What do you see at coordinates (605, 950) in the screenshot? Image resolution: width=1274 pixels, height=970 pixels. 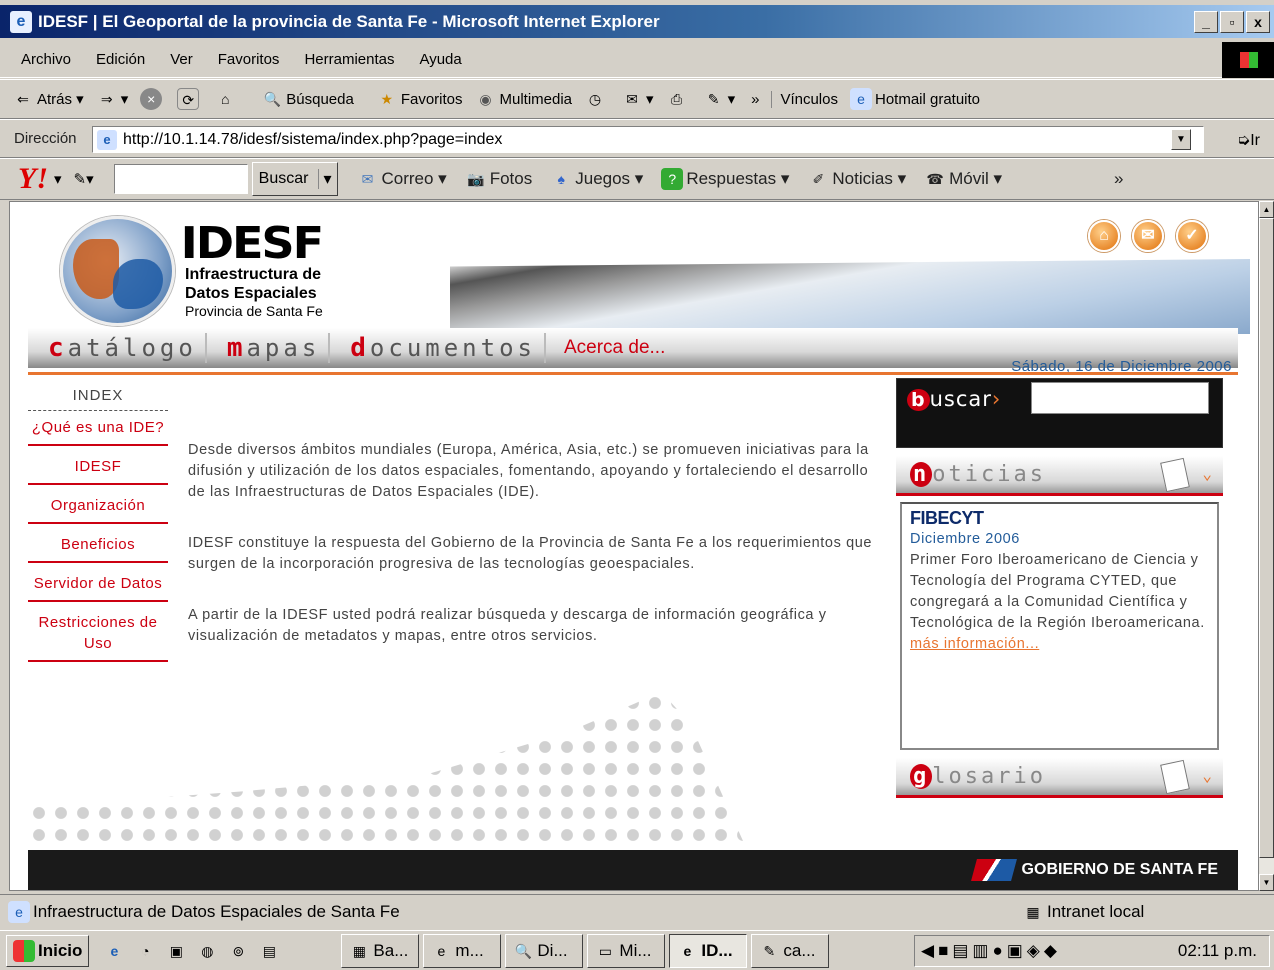 I see `app-icon: ▭` at bounding box center [605, 950].